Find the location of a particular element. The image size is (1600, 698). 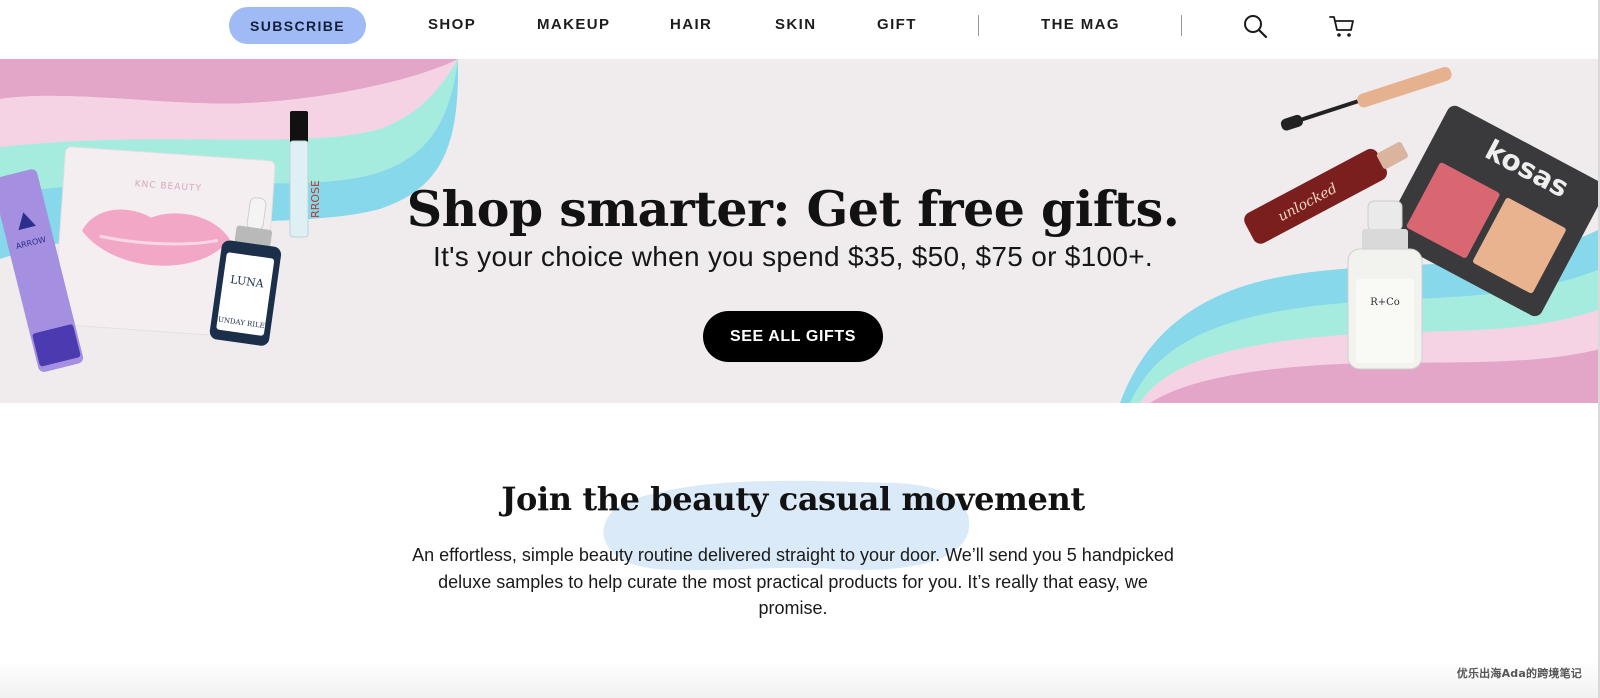

nav-link-shop: SHOP is located at coordinates (452, 25).